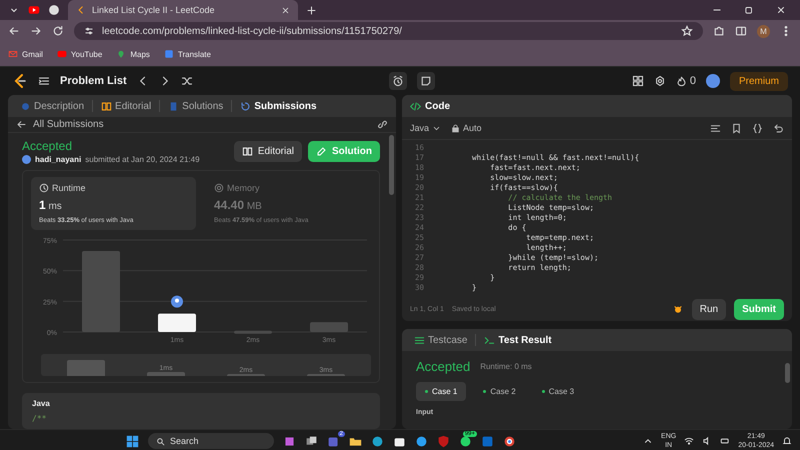 Image resolution: width=800 pixels, height=450 pixels. I want to click on bookmark-link: Translate, so click(194, 54).